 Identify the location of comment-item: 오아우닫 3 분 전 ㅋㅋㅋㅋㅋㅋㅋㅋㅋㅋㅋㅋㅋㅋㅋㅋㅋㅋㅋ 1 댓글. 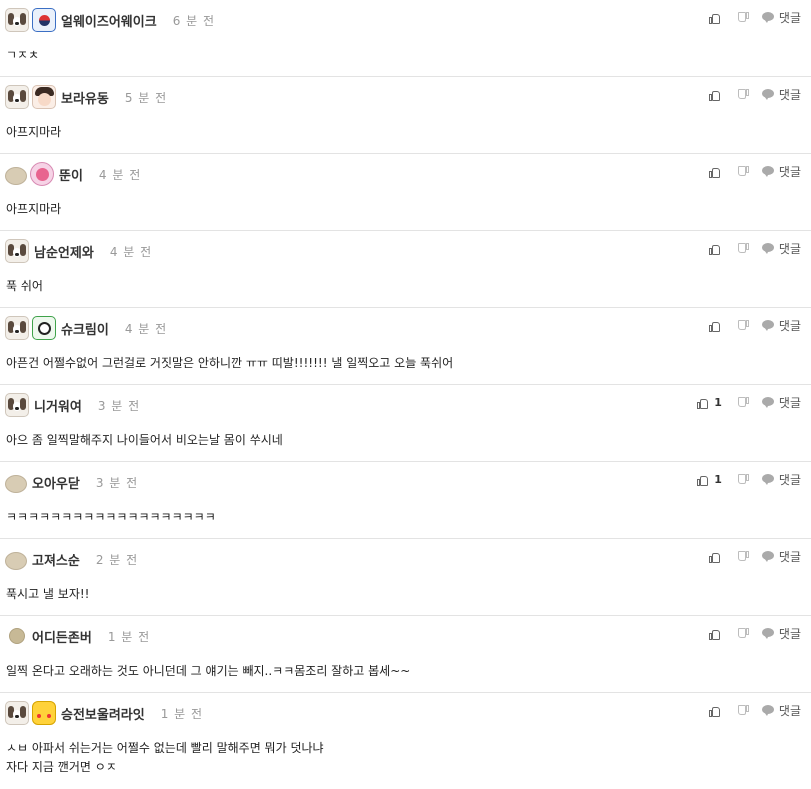
(405, 500).